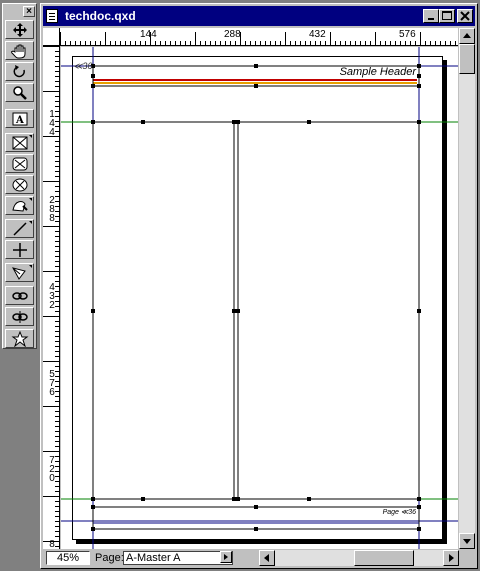  I want to click on rotation-tool, so click(19, 71).